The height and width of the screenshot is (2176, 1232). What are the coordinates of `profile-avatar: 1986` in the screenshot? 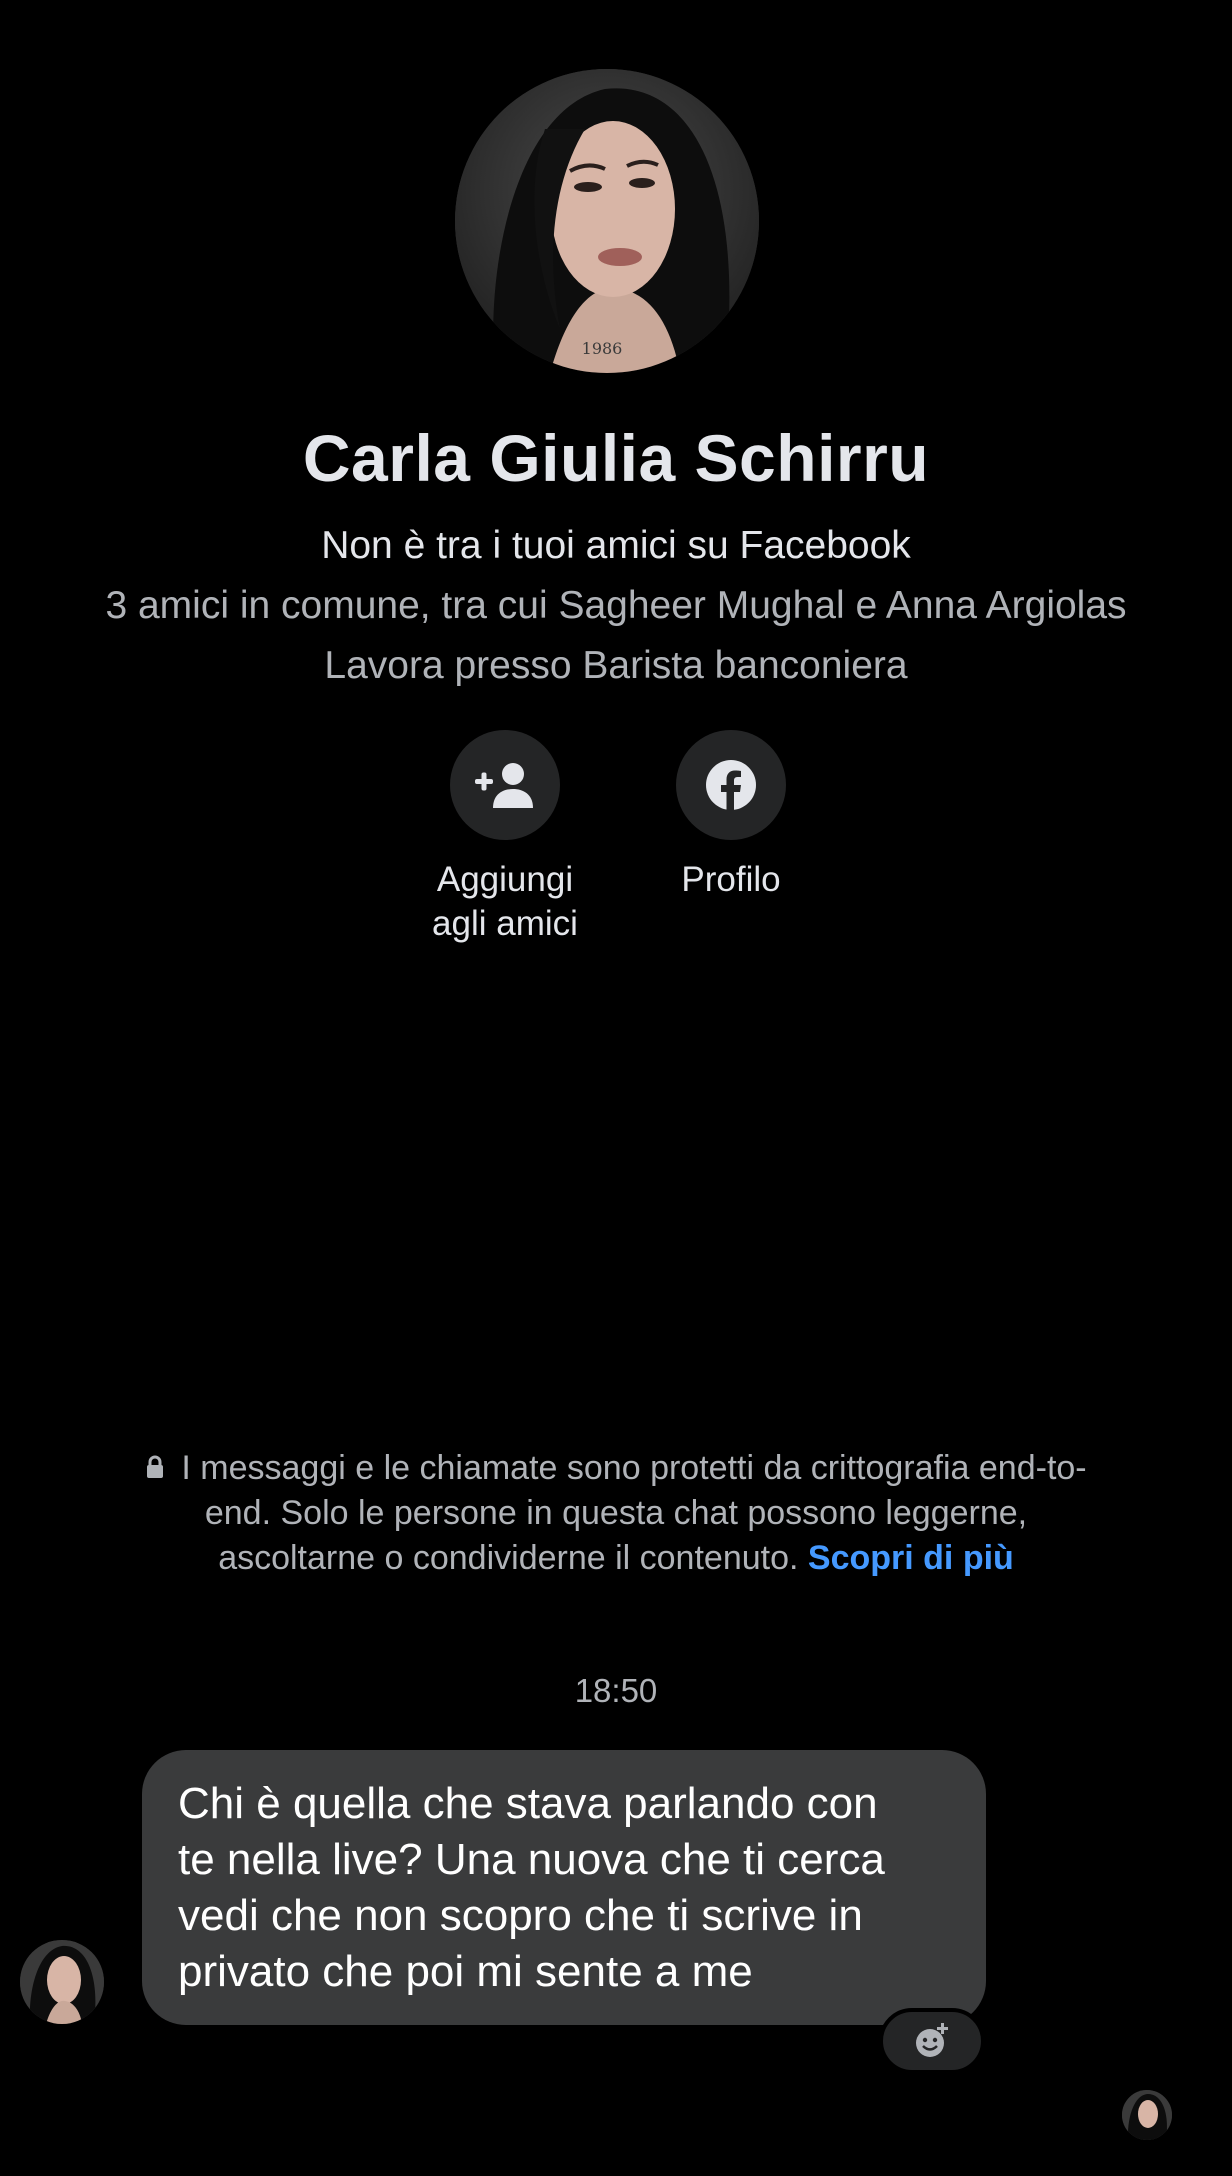 It's located at (607, 221).